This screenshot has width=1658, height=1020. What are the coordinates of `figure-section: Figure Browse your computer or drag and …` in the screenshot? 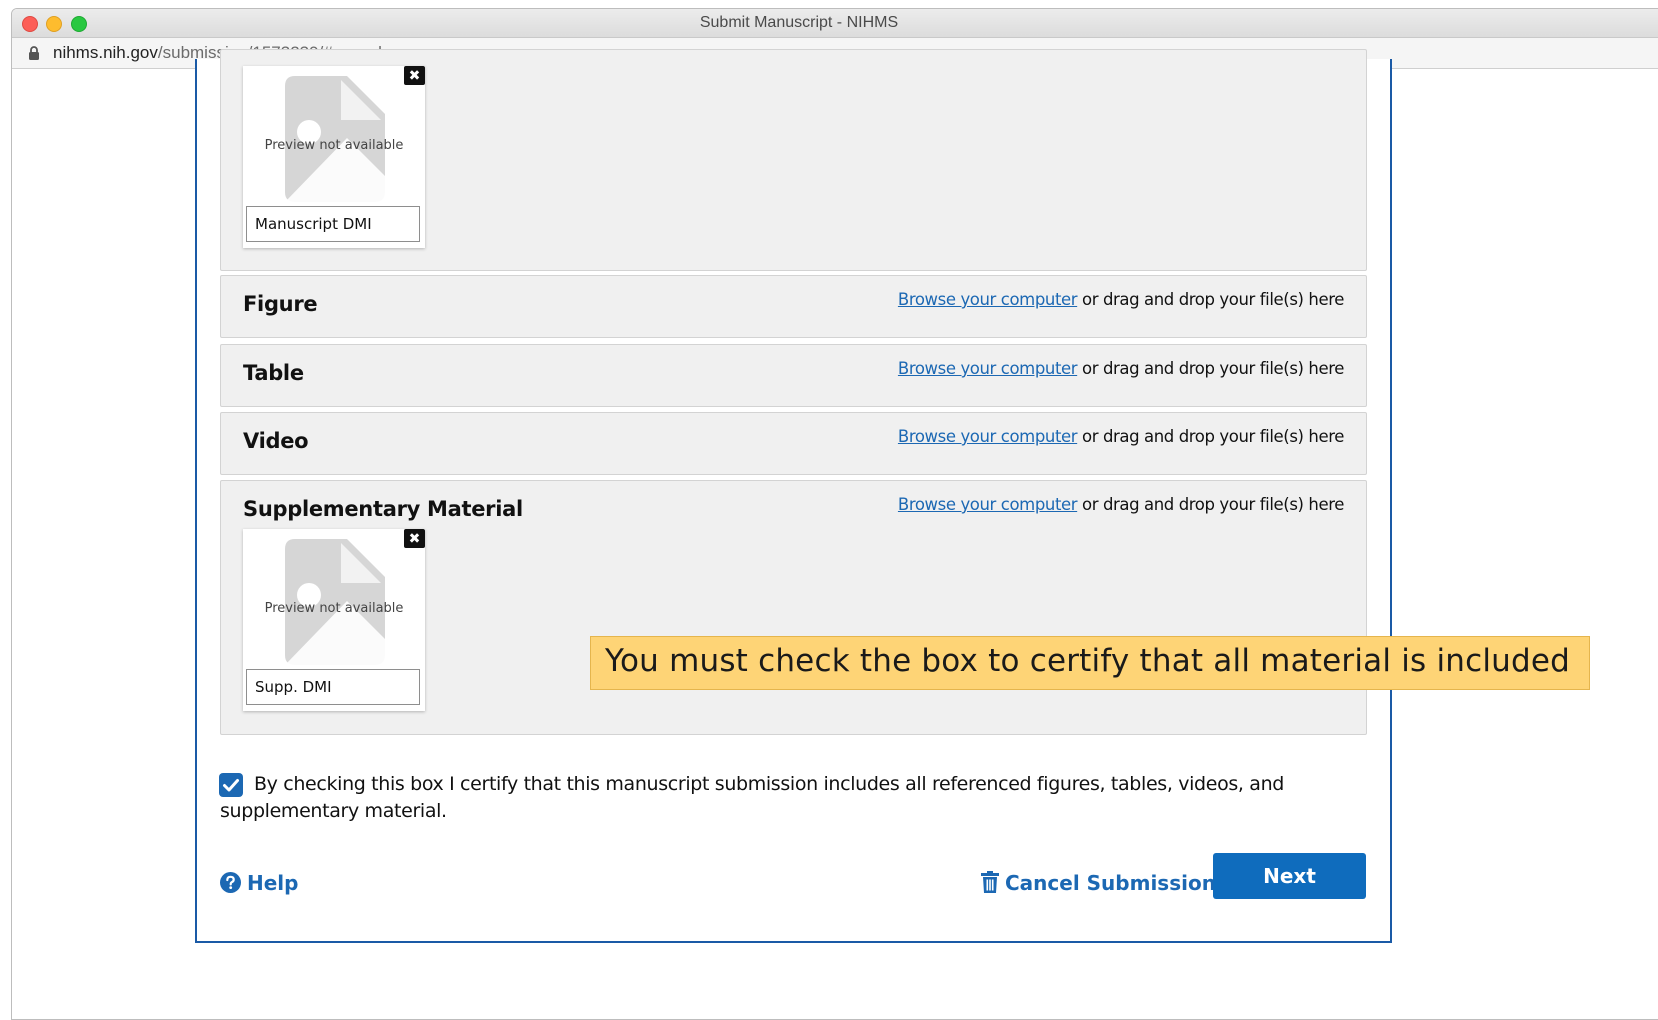 It's located at (793, 306).